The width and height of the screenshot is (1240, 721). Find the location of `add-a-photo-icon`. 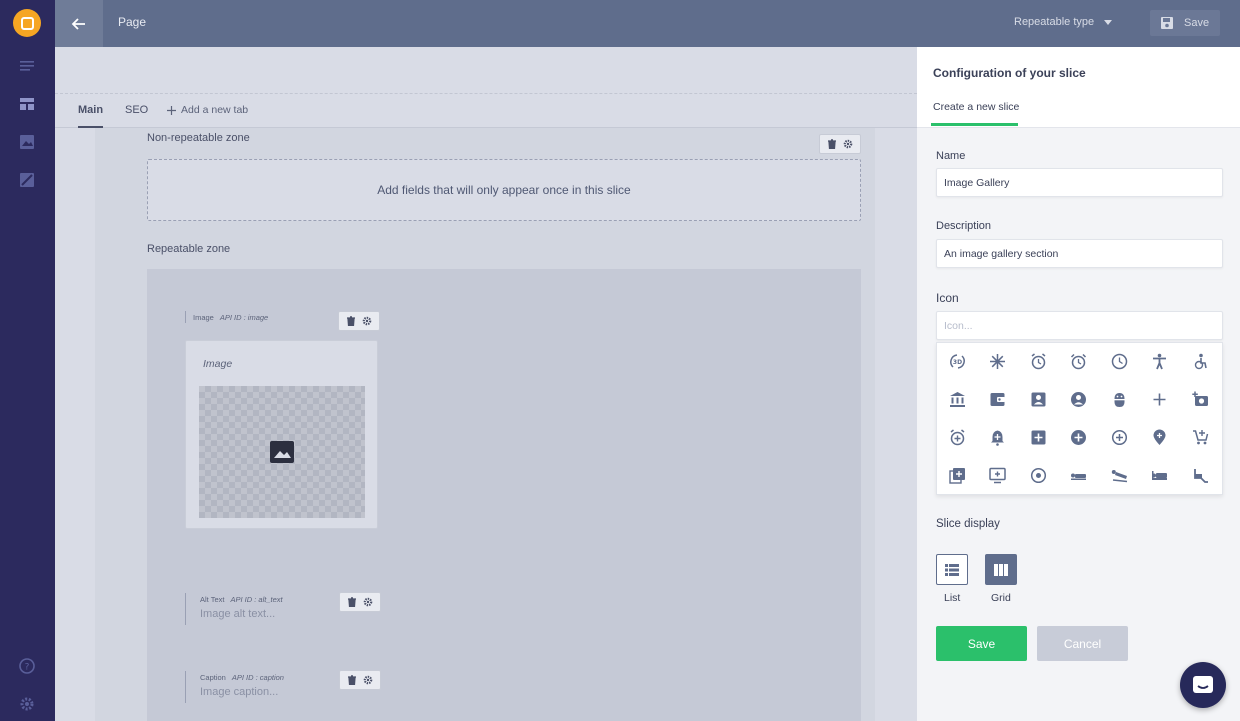

add-a-photo-icon is located at coordinates (1200, 399).